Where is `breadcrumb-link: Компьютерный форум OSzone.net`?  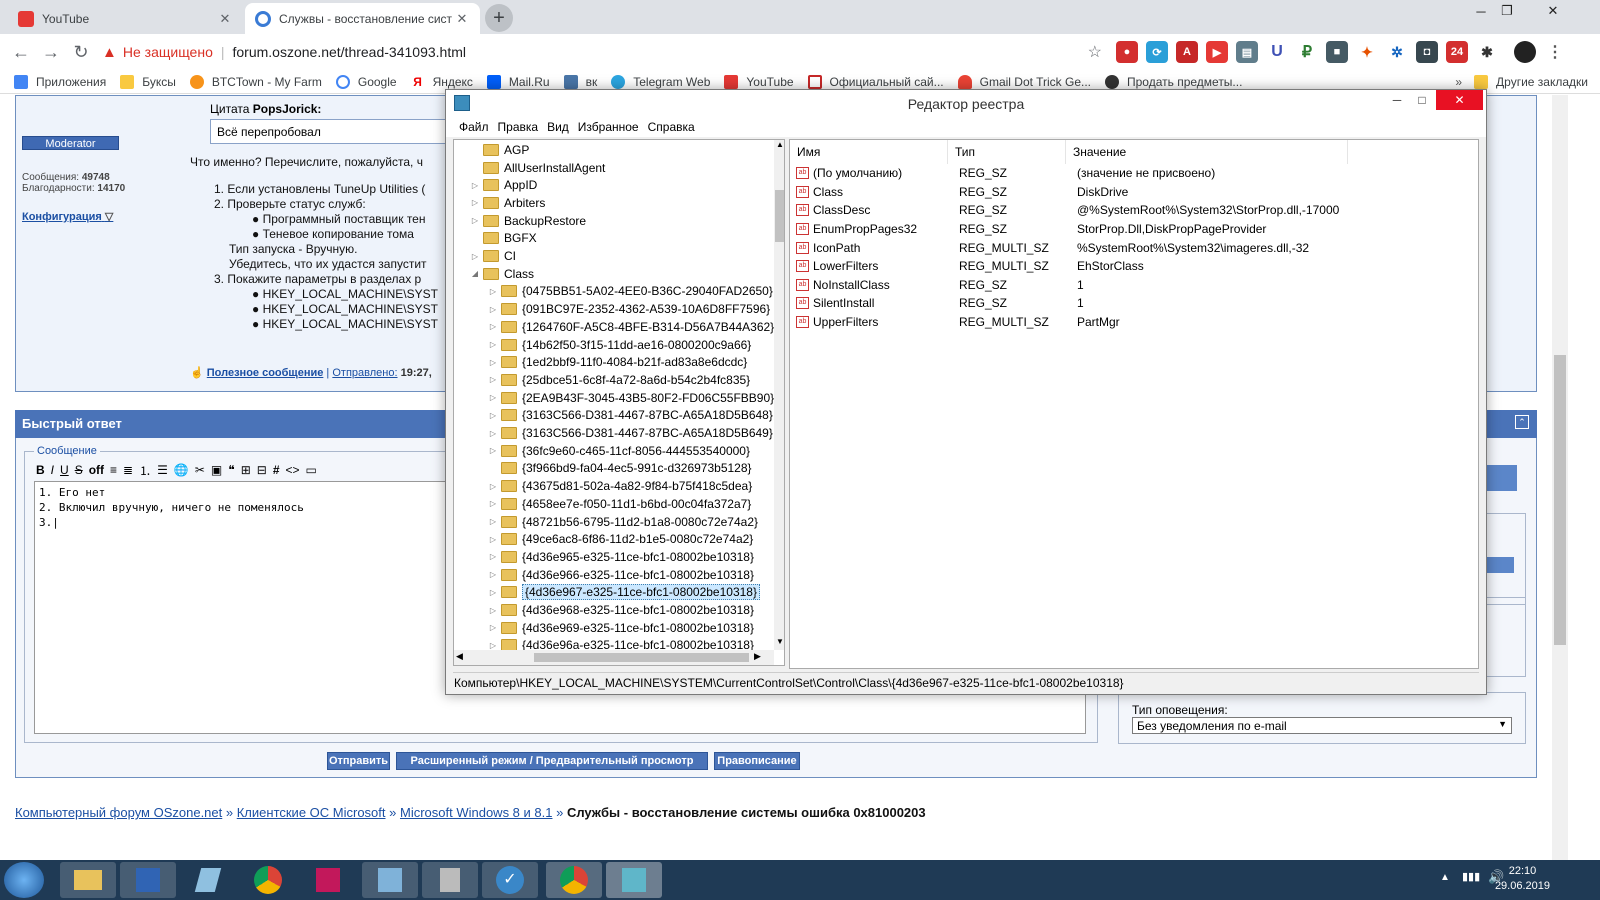 breadcrumb-link: Компьютерный форум OSzone.net is located at coordinates (118, 812).